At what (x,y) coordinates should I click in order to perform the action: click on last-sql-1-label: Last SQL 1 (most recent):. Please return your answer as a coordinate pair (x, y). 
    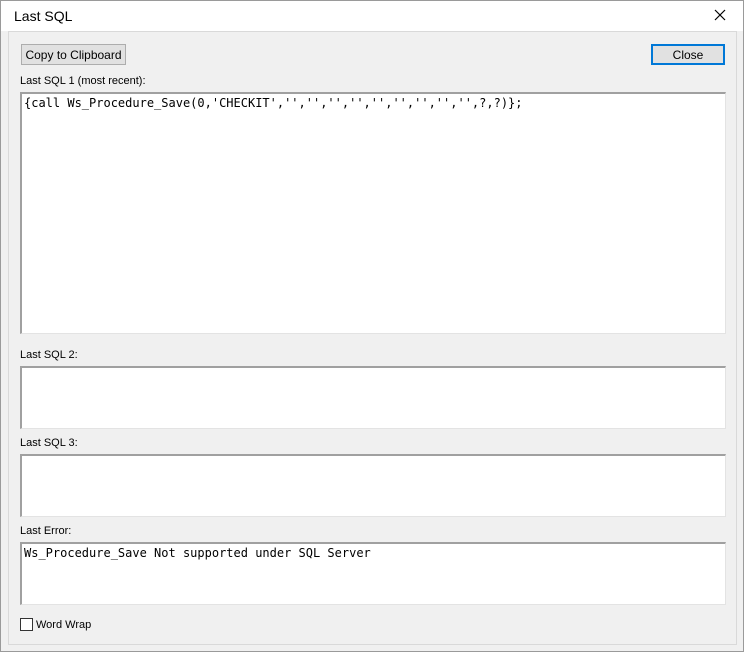
    Looking at the image, I should click on (83, 81).